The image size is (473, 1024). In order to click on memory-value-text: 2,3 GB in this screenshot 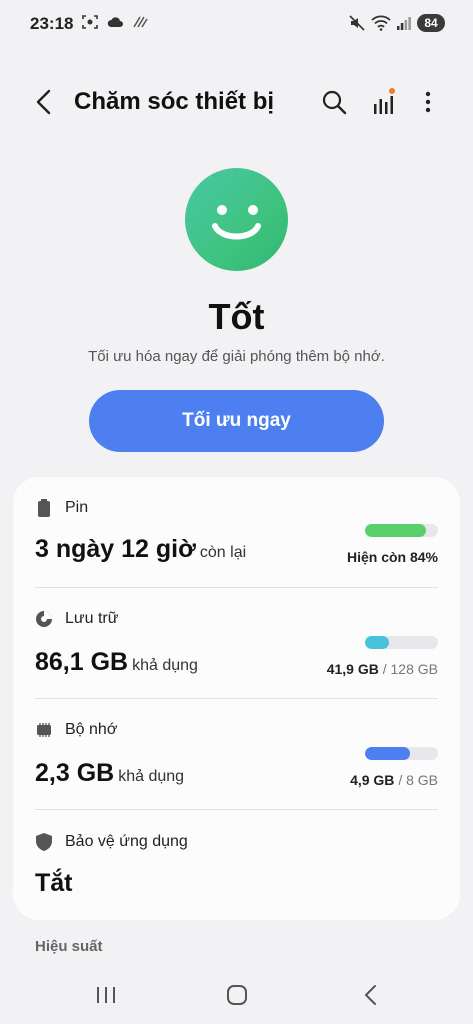, I will do `click(75, 773)`.